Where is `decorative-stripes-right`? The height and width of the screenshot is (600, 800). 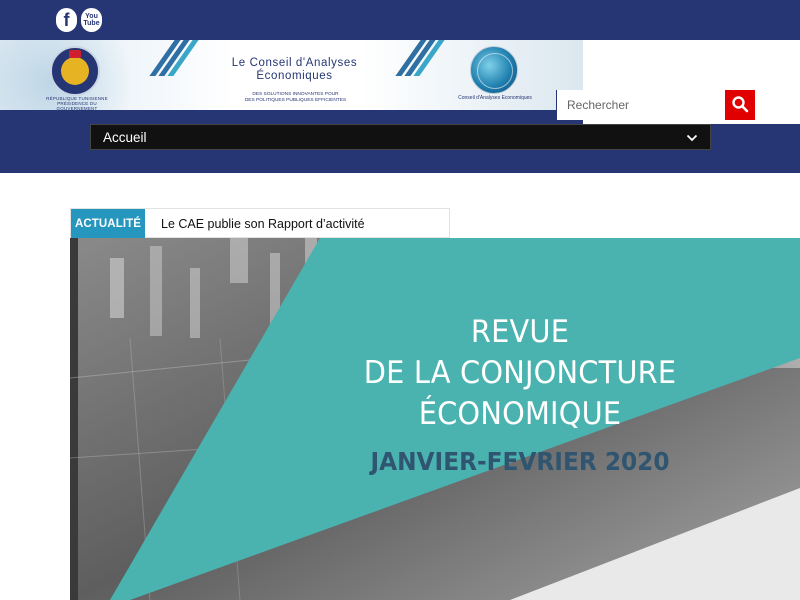
decorative-stripes-right is located at coordinates (421, 75).